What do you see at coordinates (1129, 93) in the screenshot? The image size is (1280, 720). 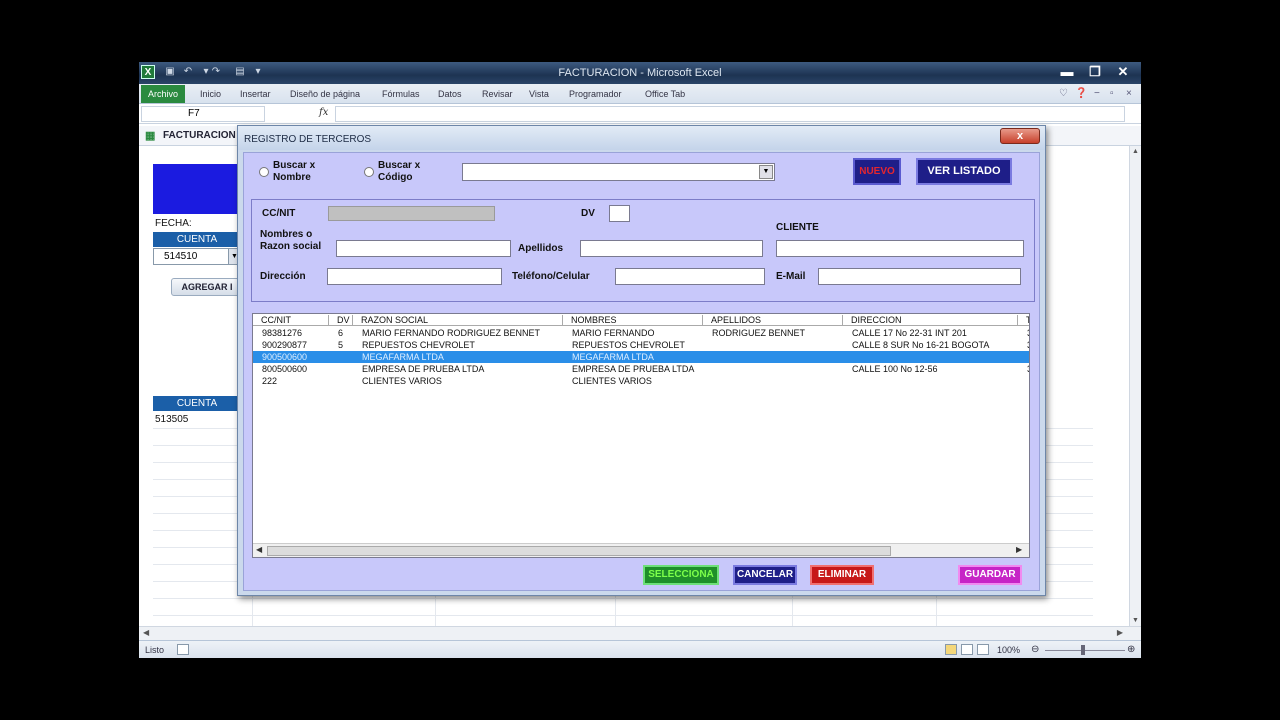 I see `workbook-close-icon: ×` at bounding box center [1129, 93].